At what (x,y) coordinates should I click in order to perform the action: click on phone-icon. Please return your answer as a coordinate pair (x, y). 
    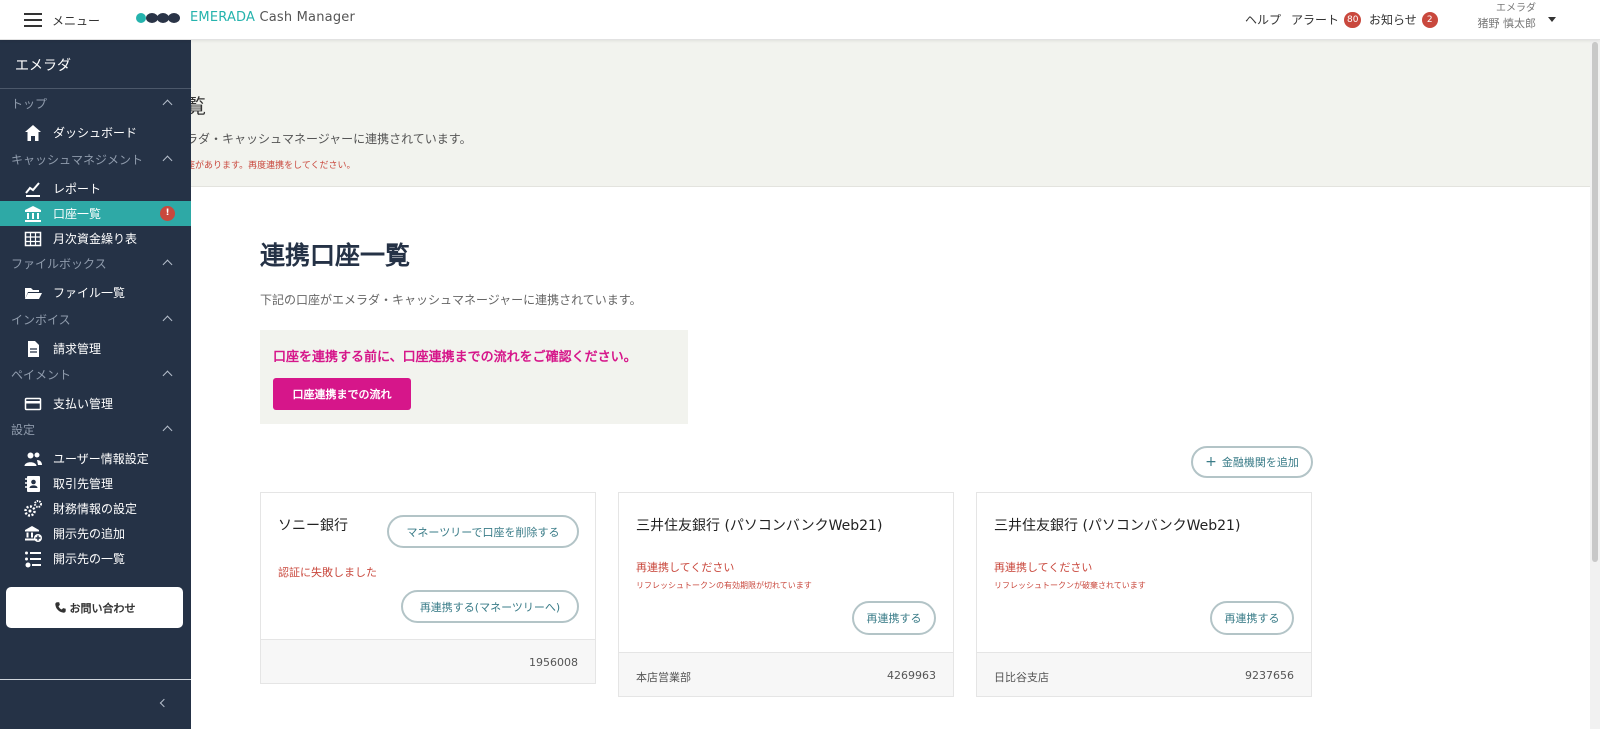
    Looking at the image, I should click on (60, 607).